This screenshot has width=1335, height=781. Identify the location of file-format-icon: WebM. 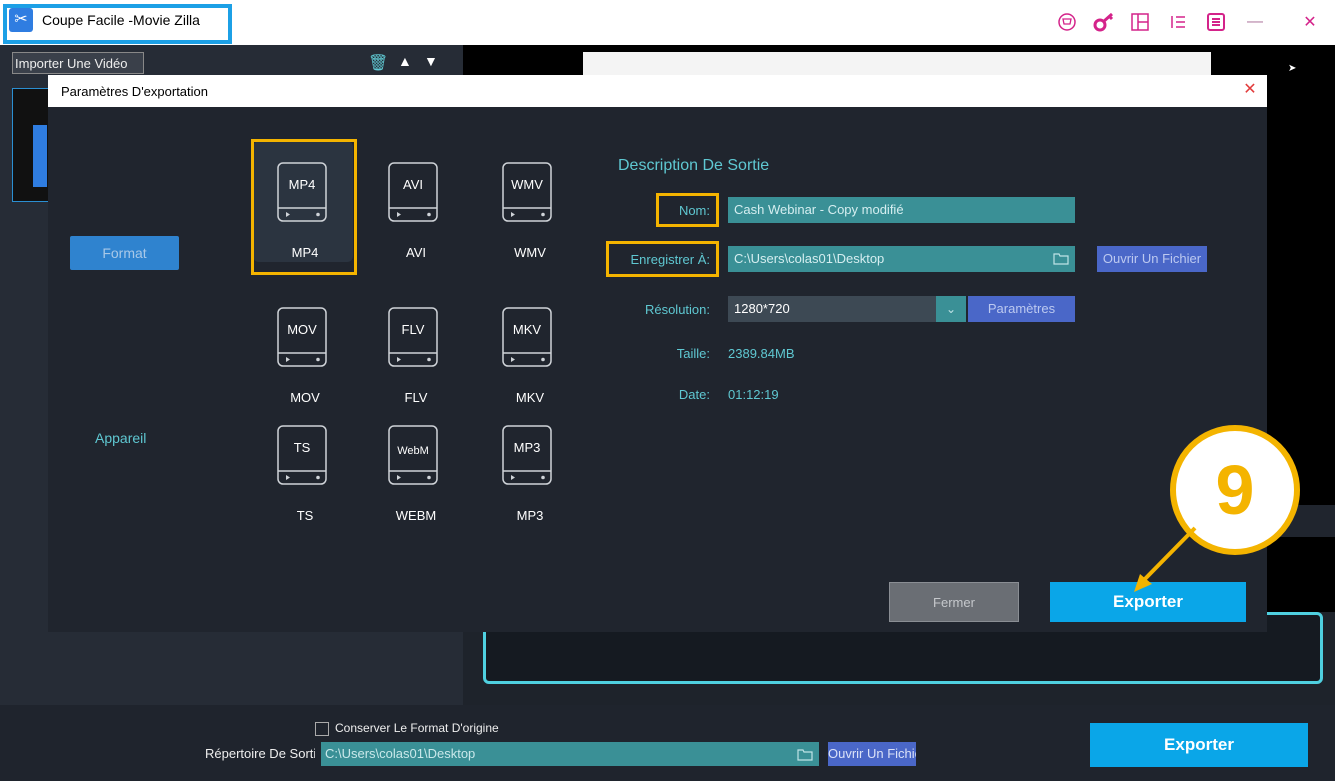
(413, 455).